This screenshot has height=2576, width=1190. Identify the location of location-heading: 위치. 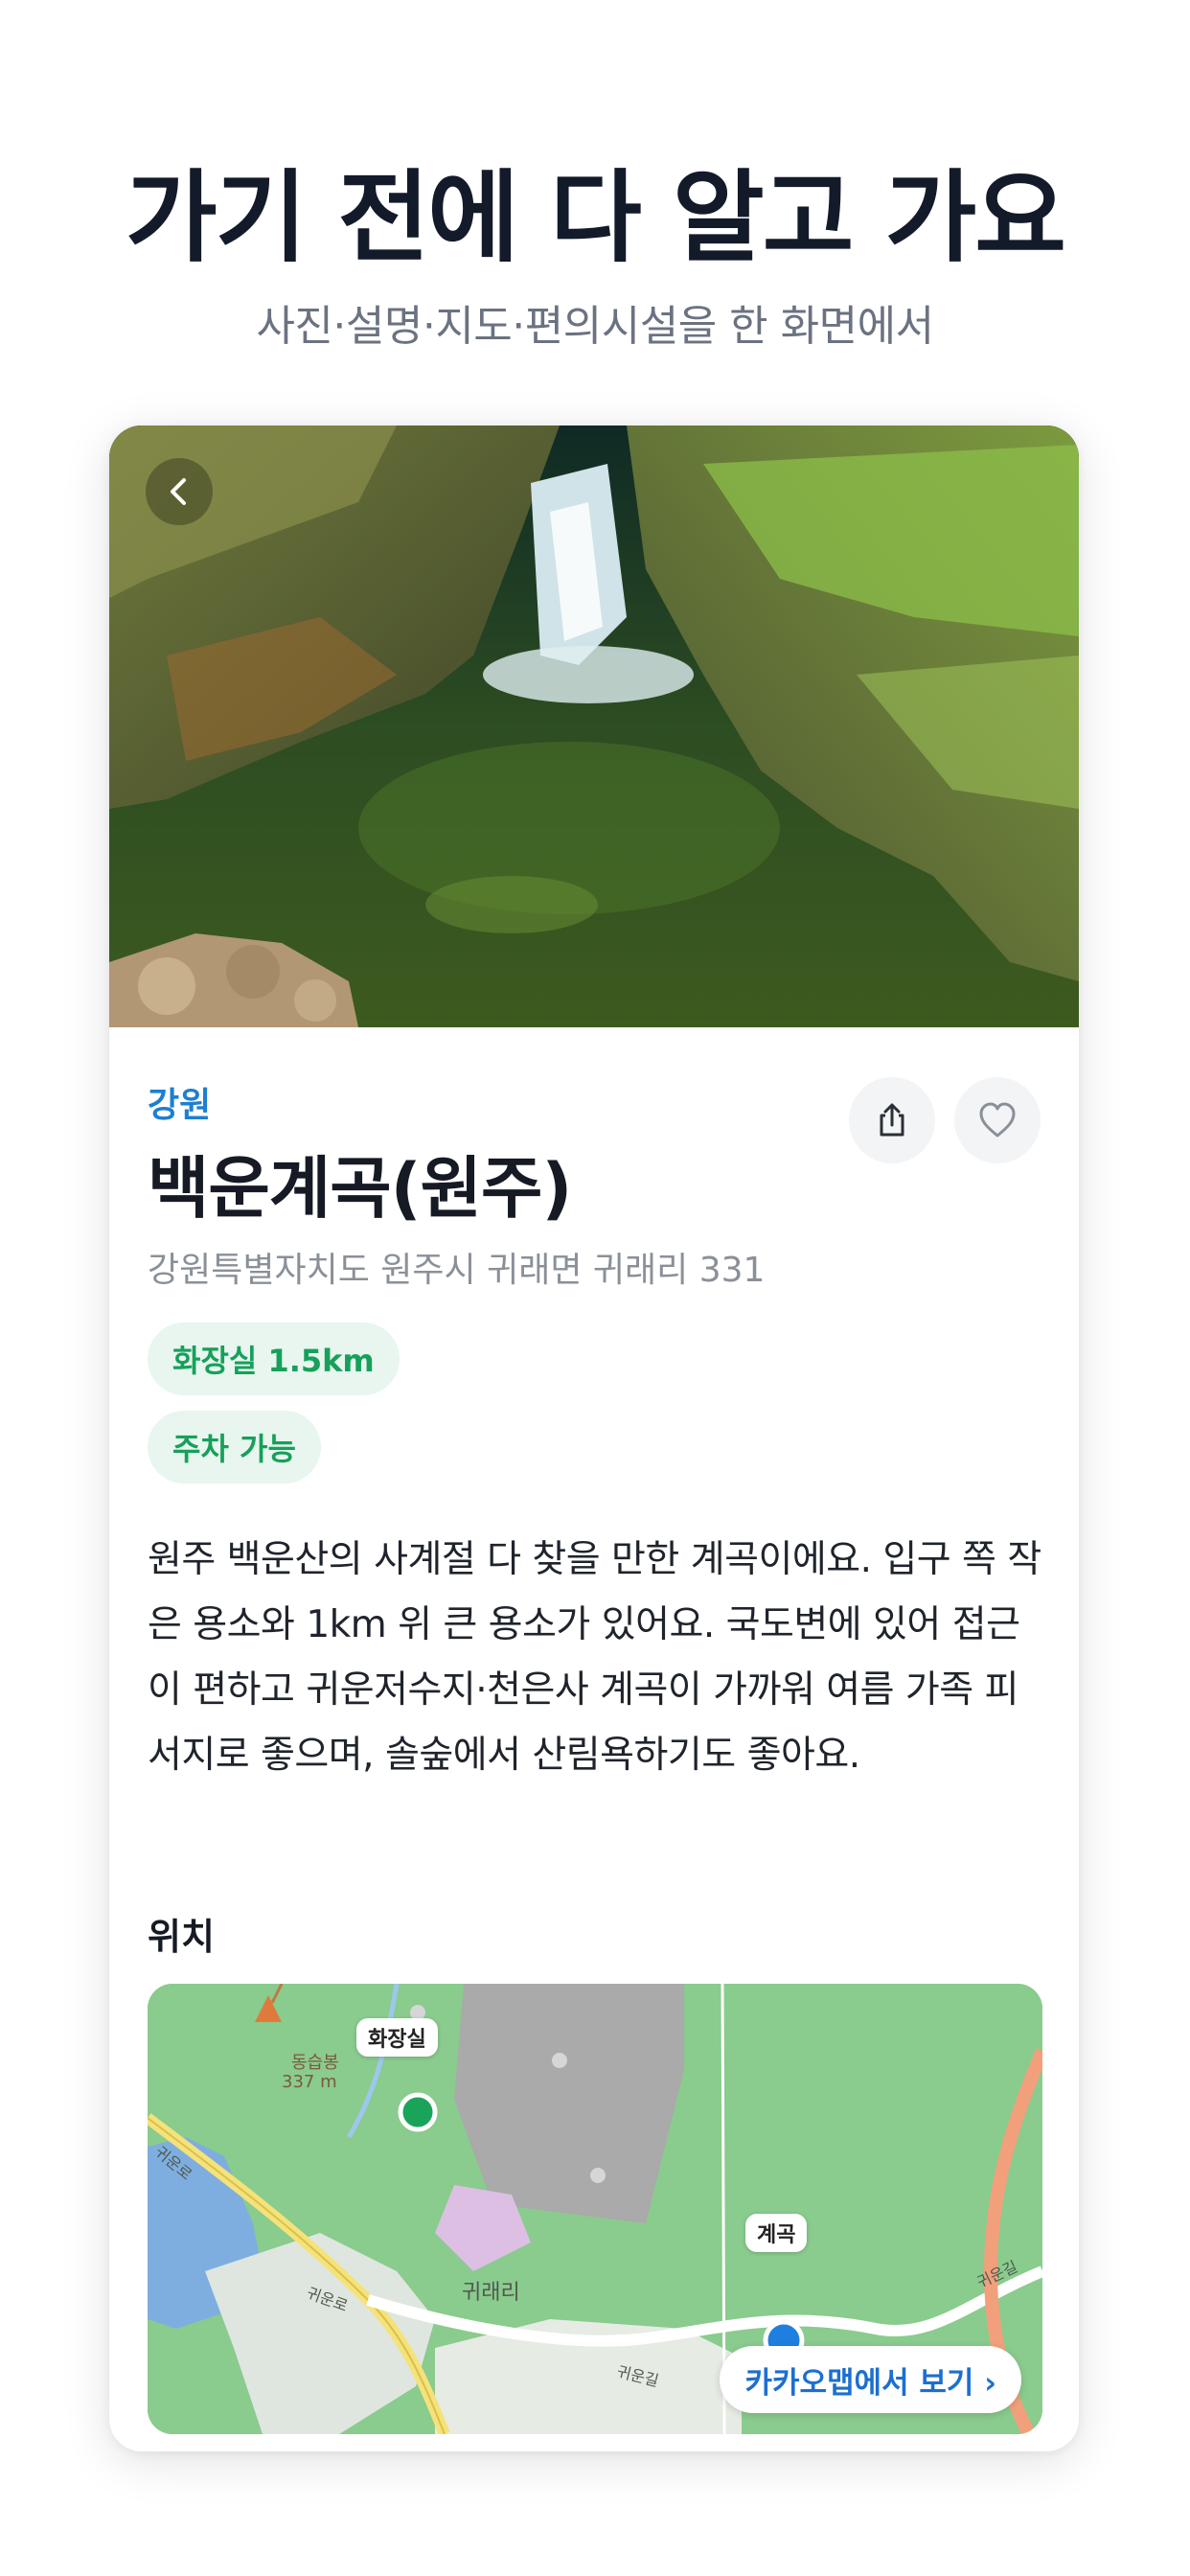
(182, 1937).